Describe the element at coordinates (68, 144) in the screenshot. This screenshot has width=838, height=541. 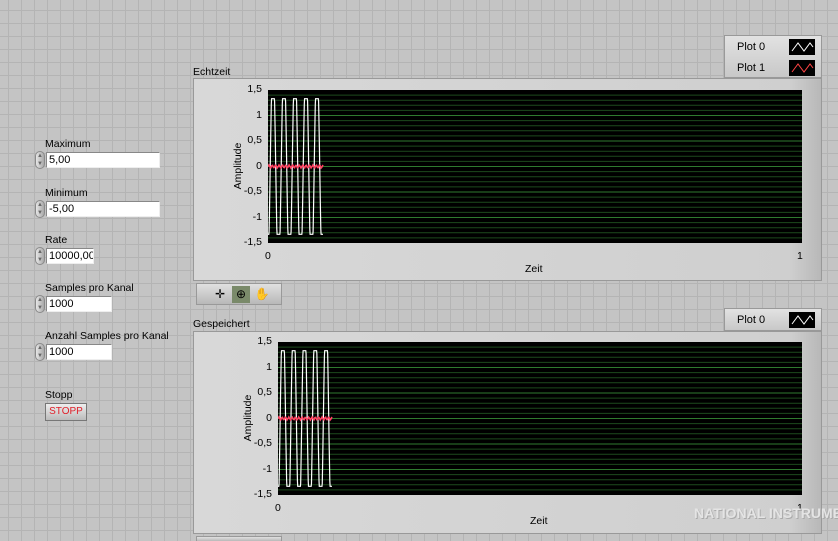
I see `control-label: Maximum` at that location.